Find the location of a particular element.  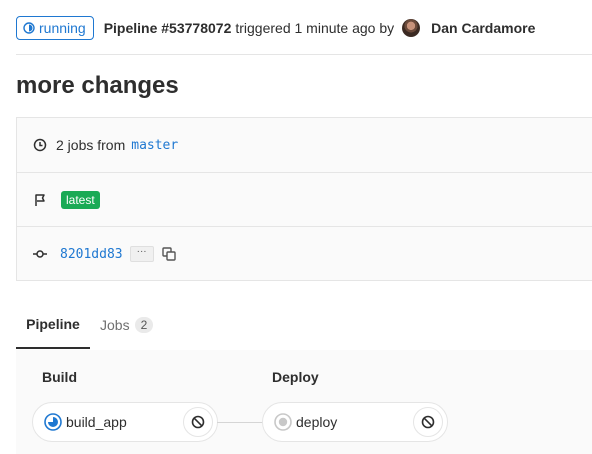

commit-icon is located at coordinates (40, 254).